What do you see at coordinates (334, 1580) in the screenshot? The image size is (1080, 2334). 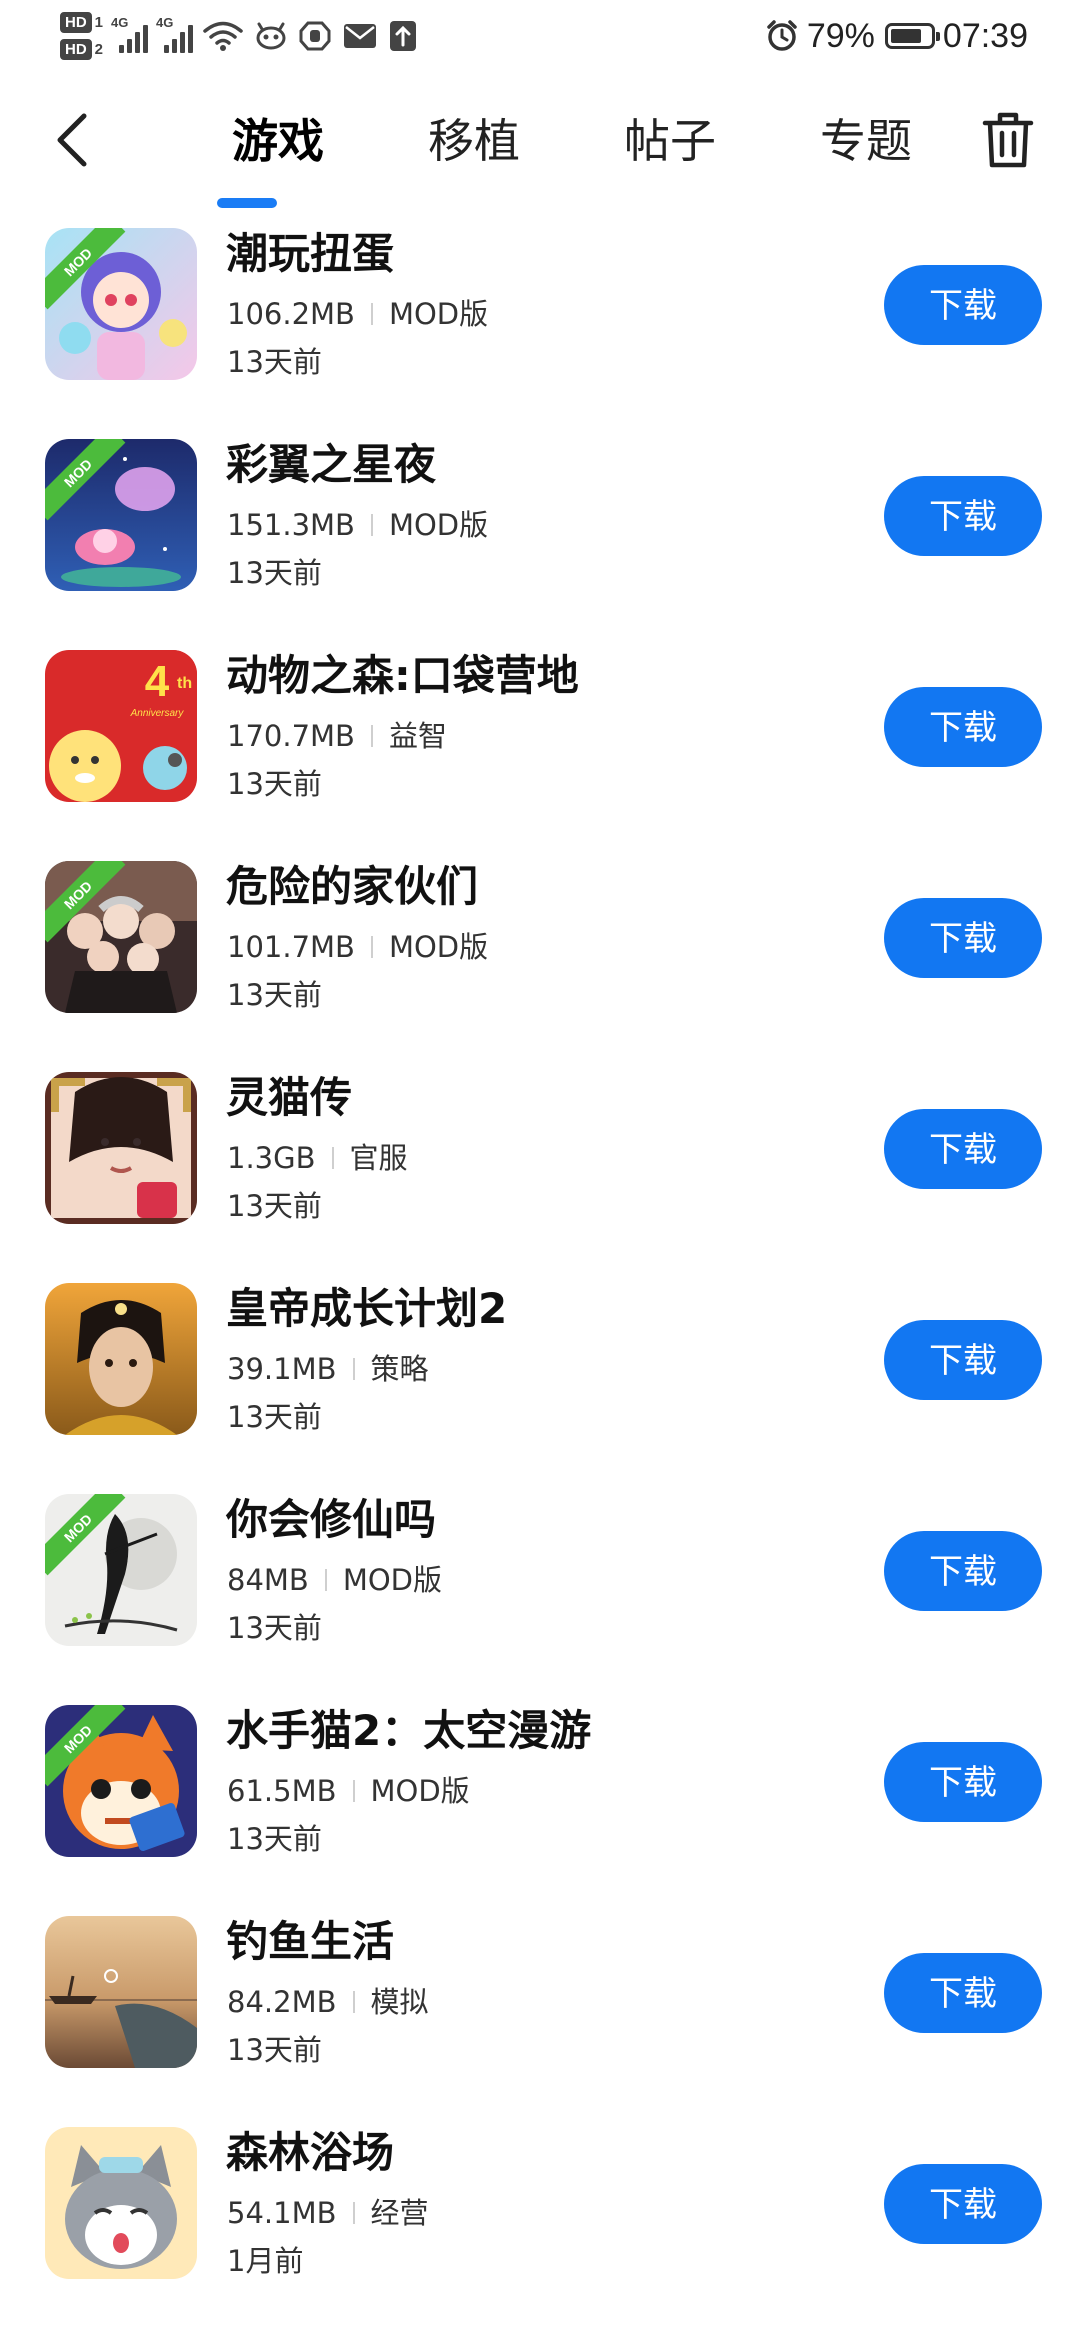 I see `game-meta: 84MB MOD版` at bounding box center [334, 1580].